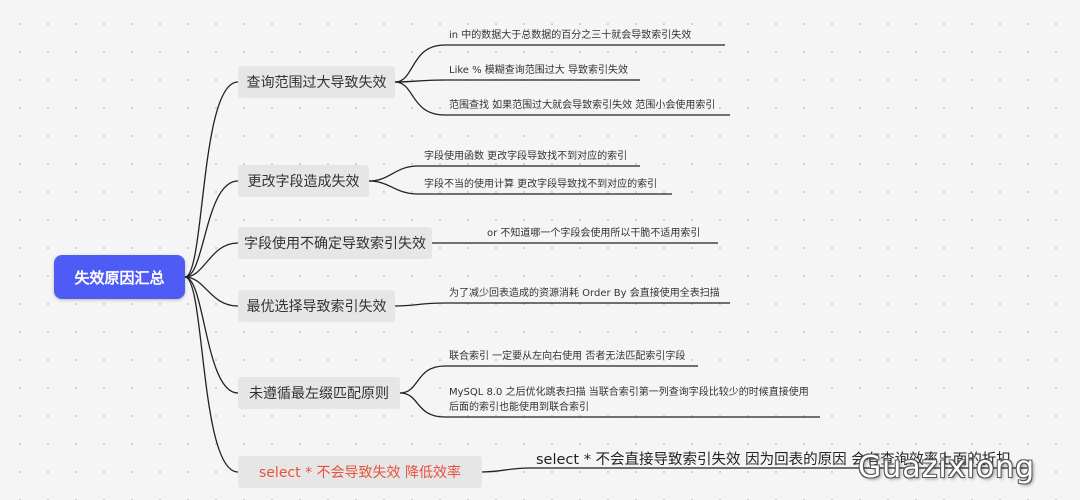 The image size is (1080, 500). Describe the element at coordinates (519, 407) in the screenshot. I see `leaf-mysql-skip-scan-cont: 后面的索引也能使用到联合索引` at that location.